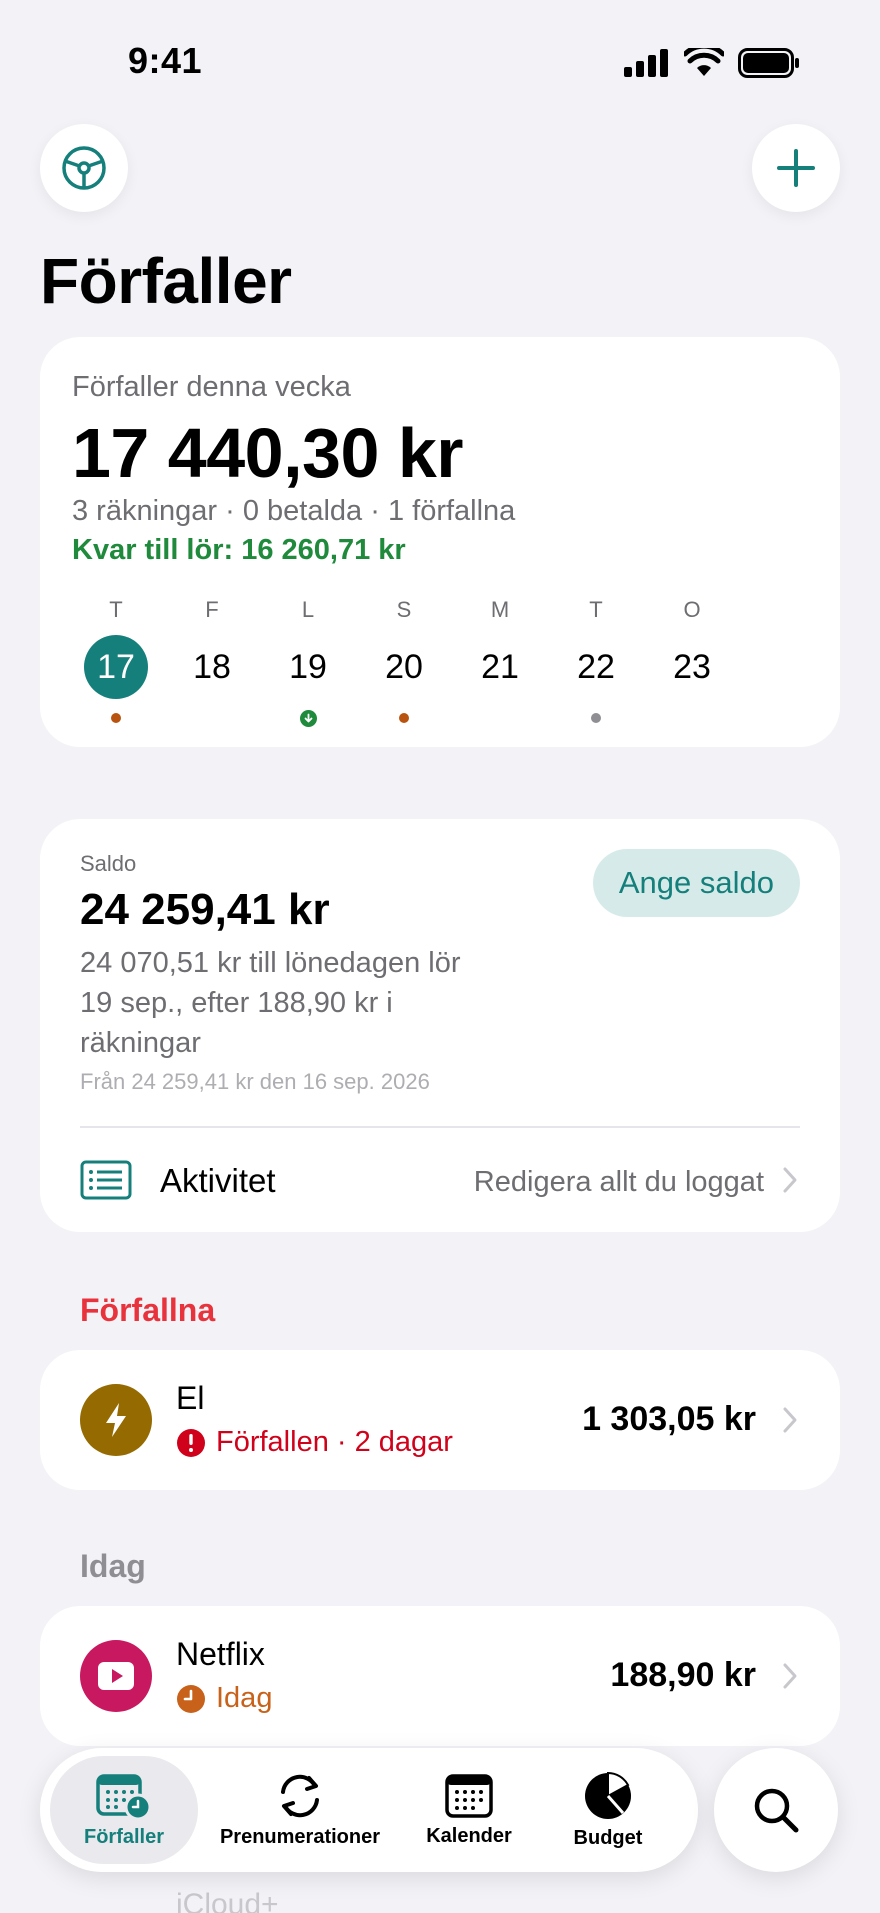  I want to click on status-bar: 9:41, so click(440, 60).